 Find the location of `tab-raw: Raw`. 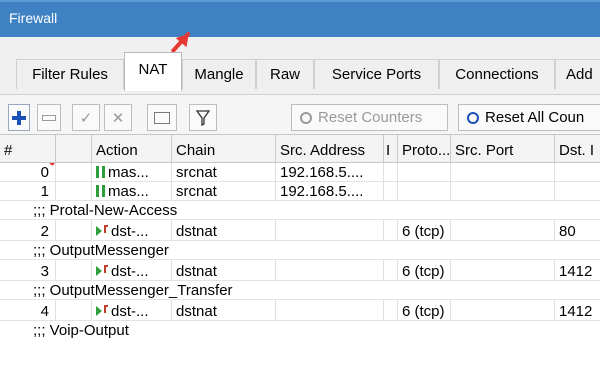

tab-raw: Raw is located at coordinates (285, 74).